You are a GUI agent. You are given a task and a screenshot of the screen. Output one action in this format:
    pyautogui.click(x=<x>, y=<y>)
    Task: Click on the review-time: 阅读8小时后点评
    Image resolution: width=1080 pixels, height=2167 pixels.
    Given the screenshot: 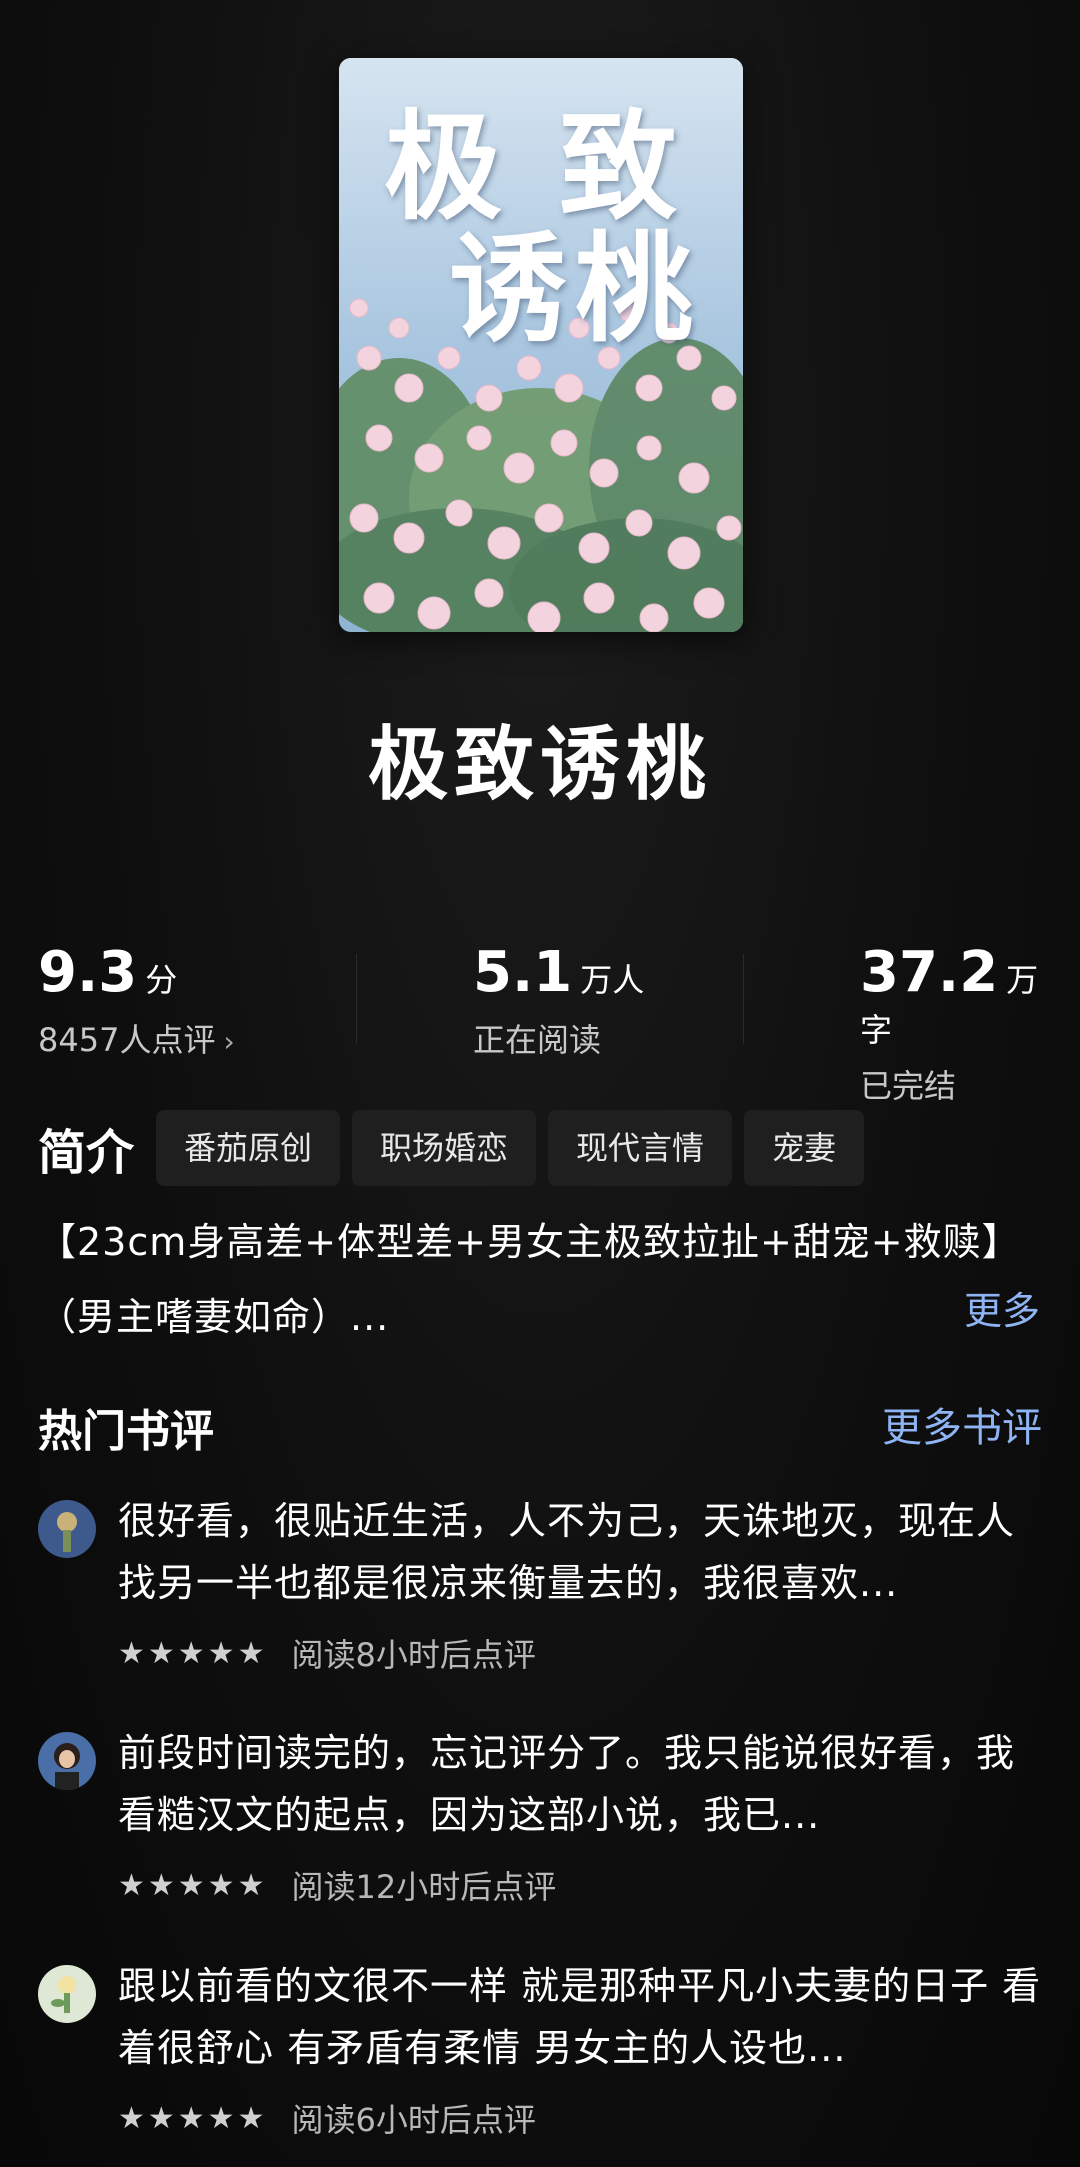 What is the action you would take?
    pyautogui.click(x=413, y=1655)
    